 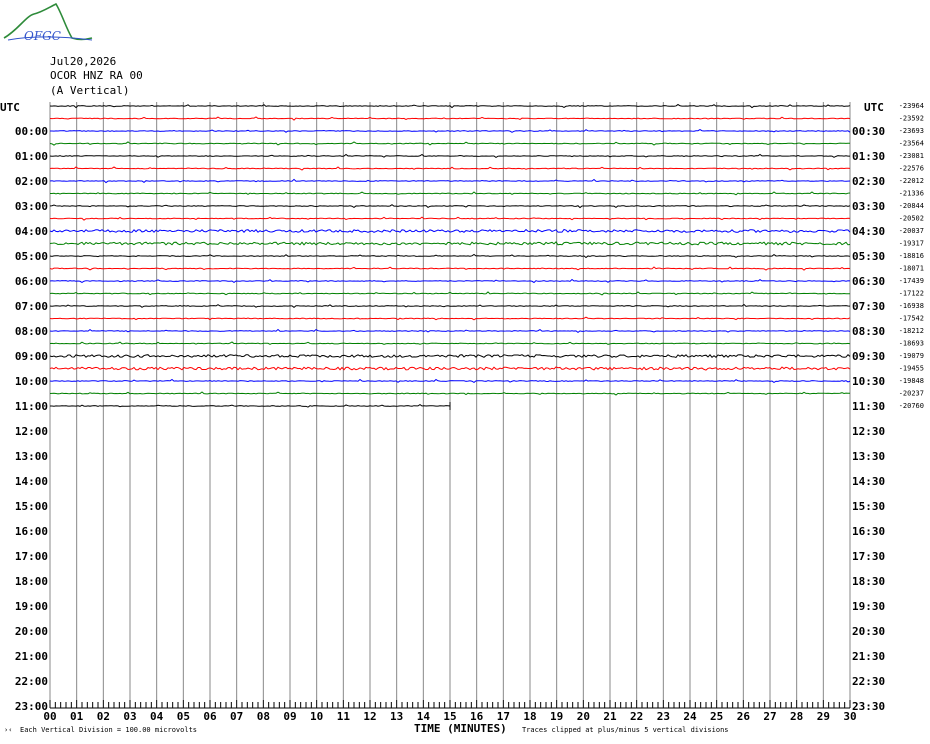 I want to click on hour-label-right: 22:30, so click(x=868, y=681).